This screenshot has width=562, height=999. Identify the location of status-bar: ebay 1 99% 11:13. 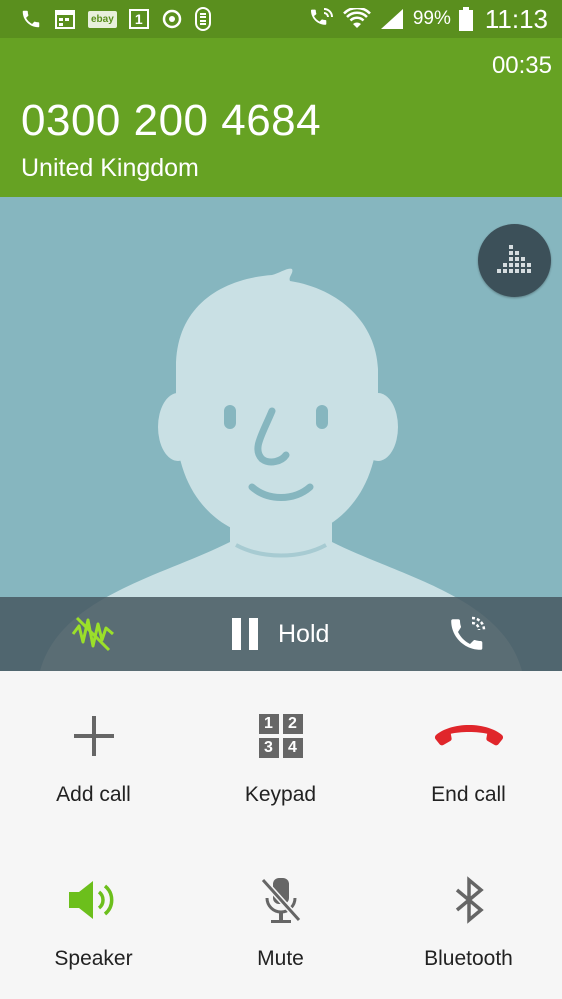
(281, 19).